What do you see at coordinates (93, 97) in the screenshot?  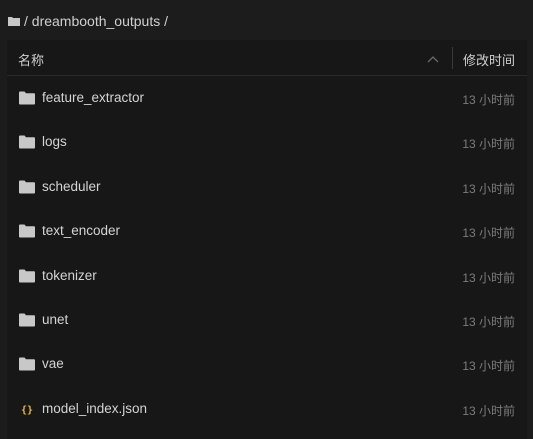 I see `file-name: feature_extractor` at bounding box center [93, 97].